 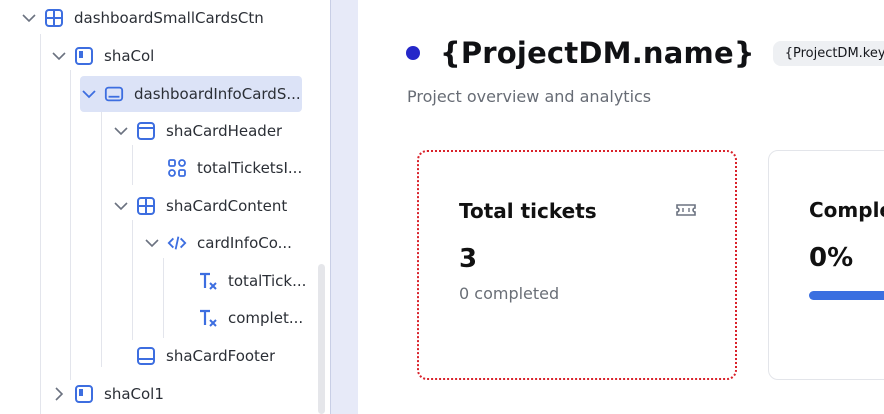 What do you see at coordinates (177, 168) in the screenshot?
I see `components-icon` at bounding box center [177, 168].